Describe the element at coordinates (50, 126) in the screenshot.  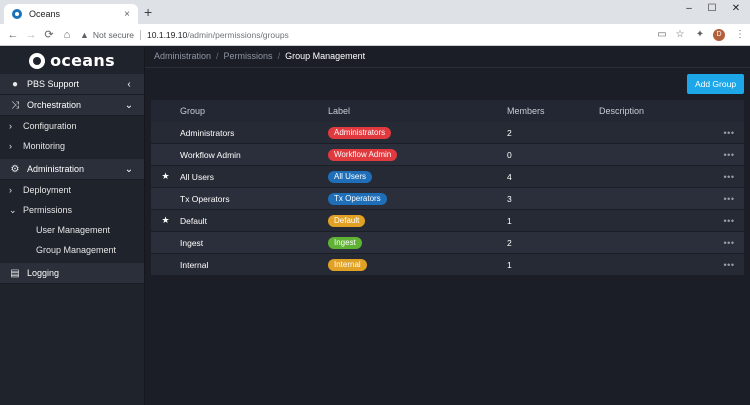
I see `sidebar-item-label: Configuration` at that location.